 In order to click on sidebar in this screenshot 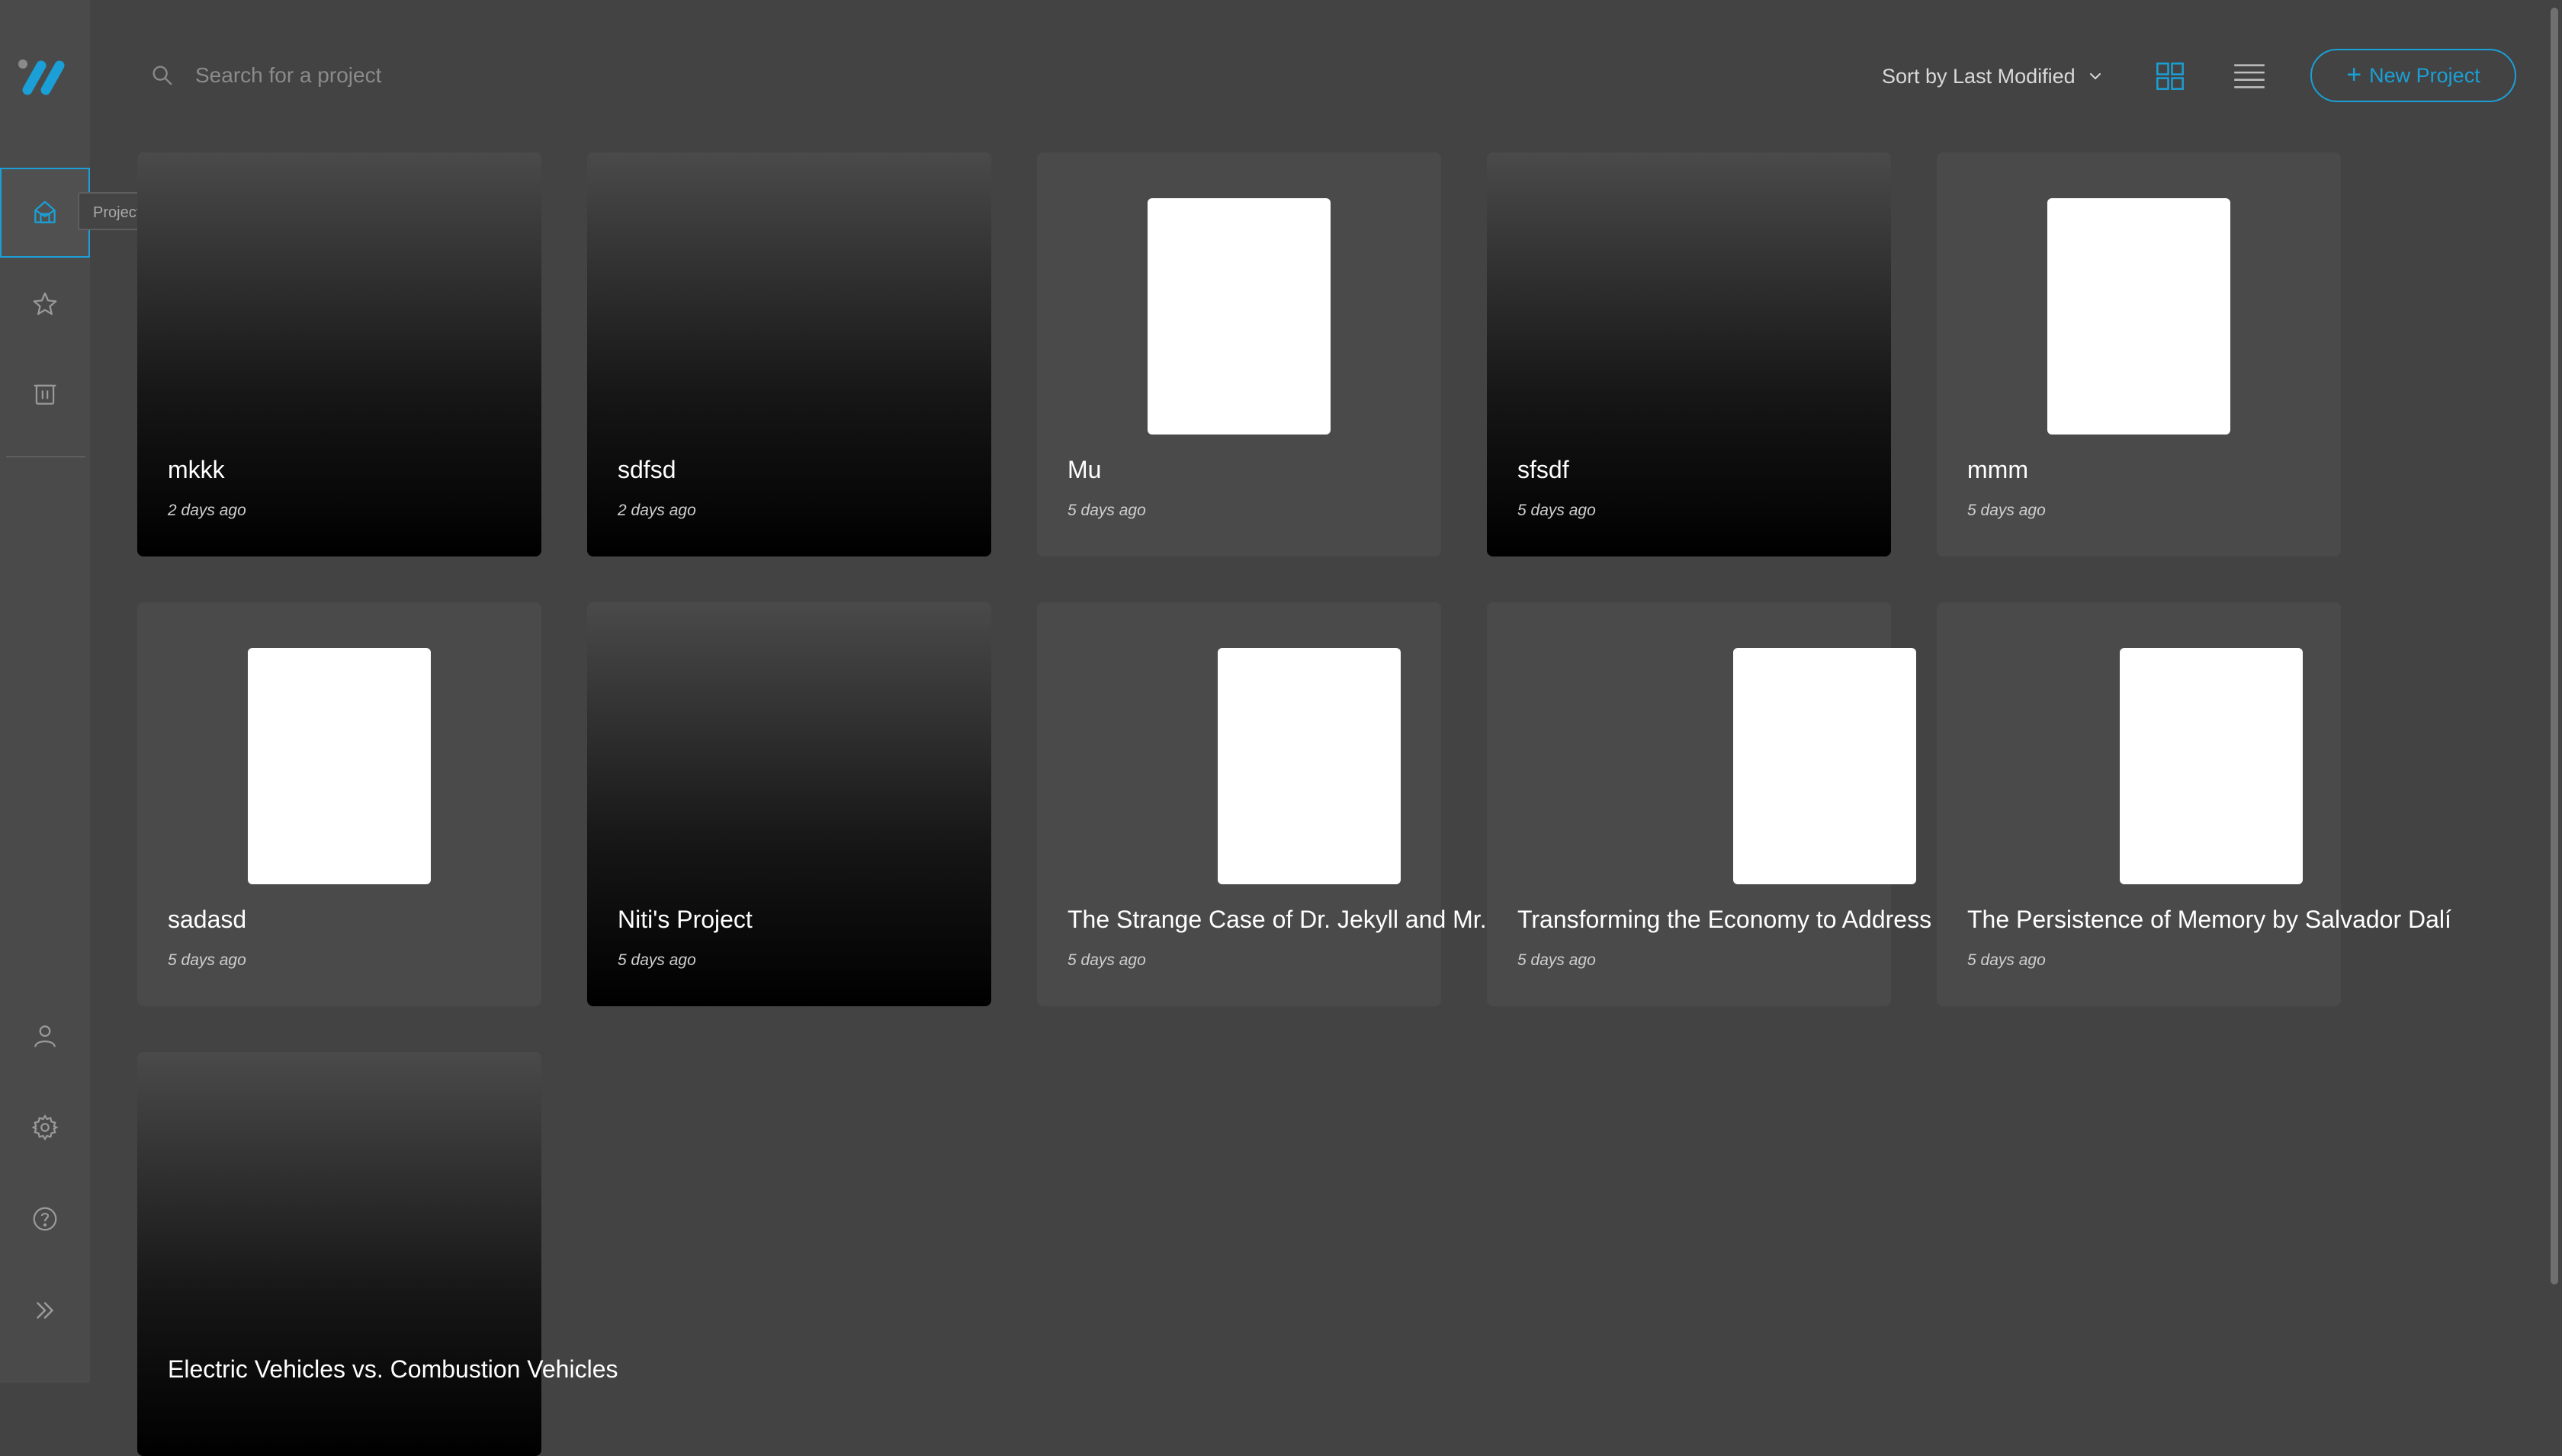, I will do `click(45, 691)`.